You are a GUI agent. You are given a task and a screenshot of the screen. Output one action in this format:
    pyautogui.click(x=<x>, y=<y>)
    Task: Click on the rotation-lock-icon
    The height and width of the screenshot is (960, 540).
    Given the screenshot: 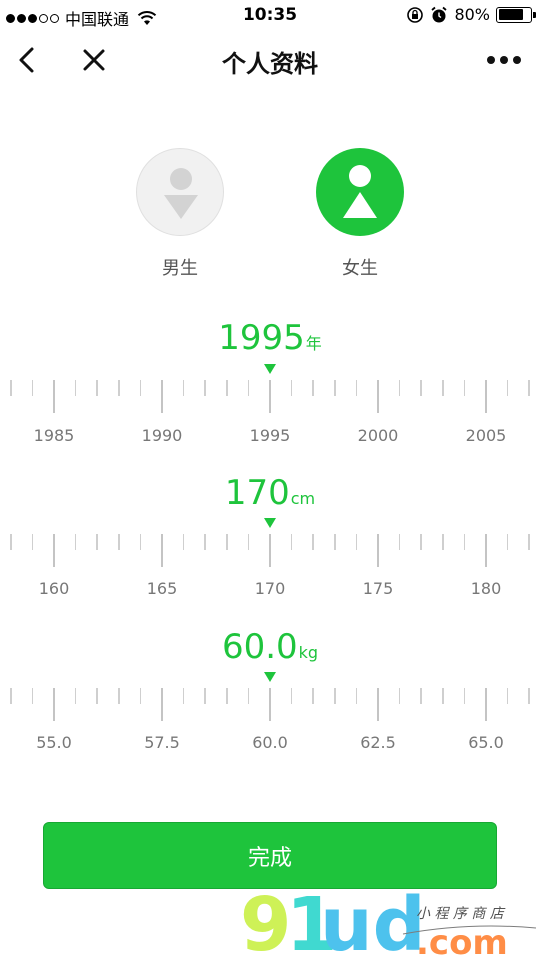 What is the action you would take?
    pyautogui.click(x=415, y=14)
    